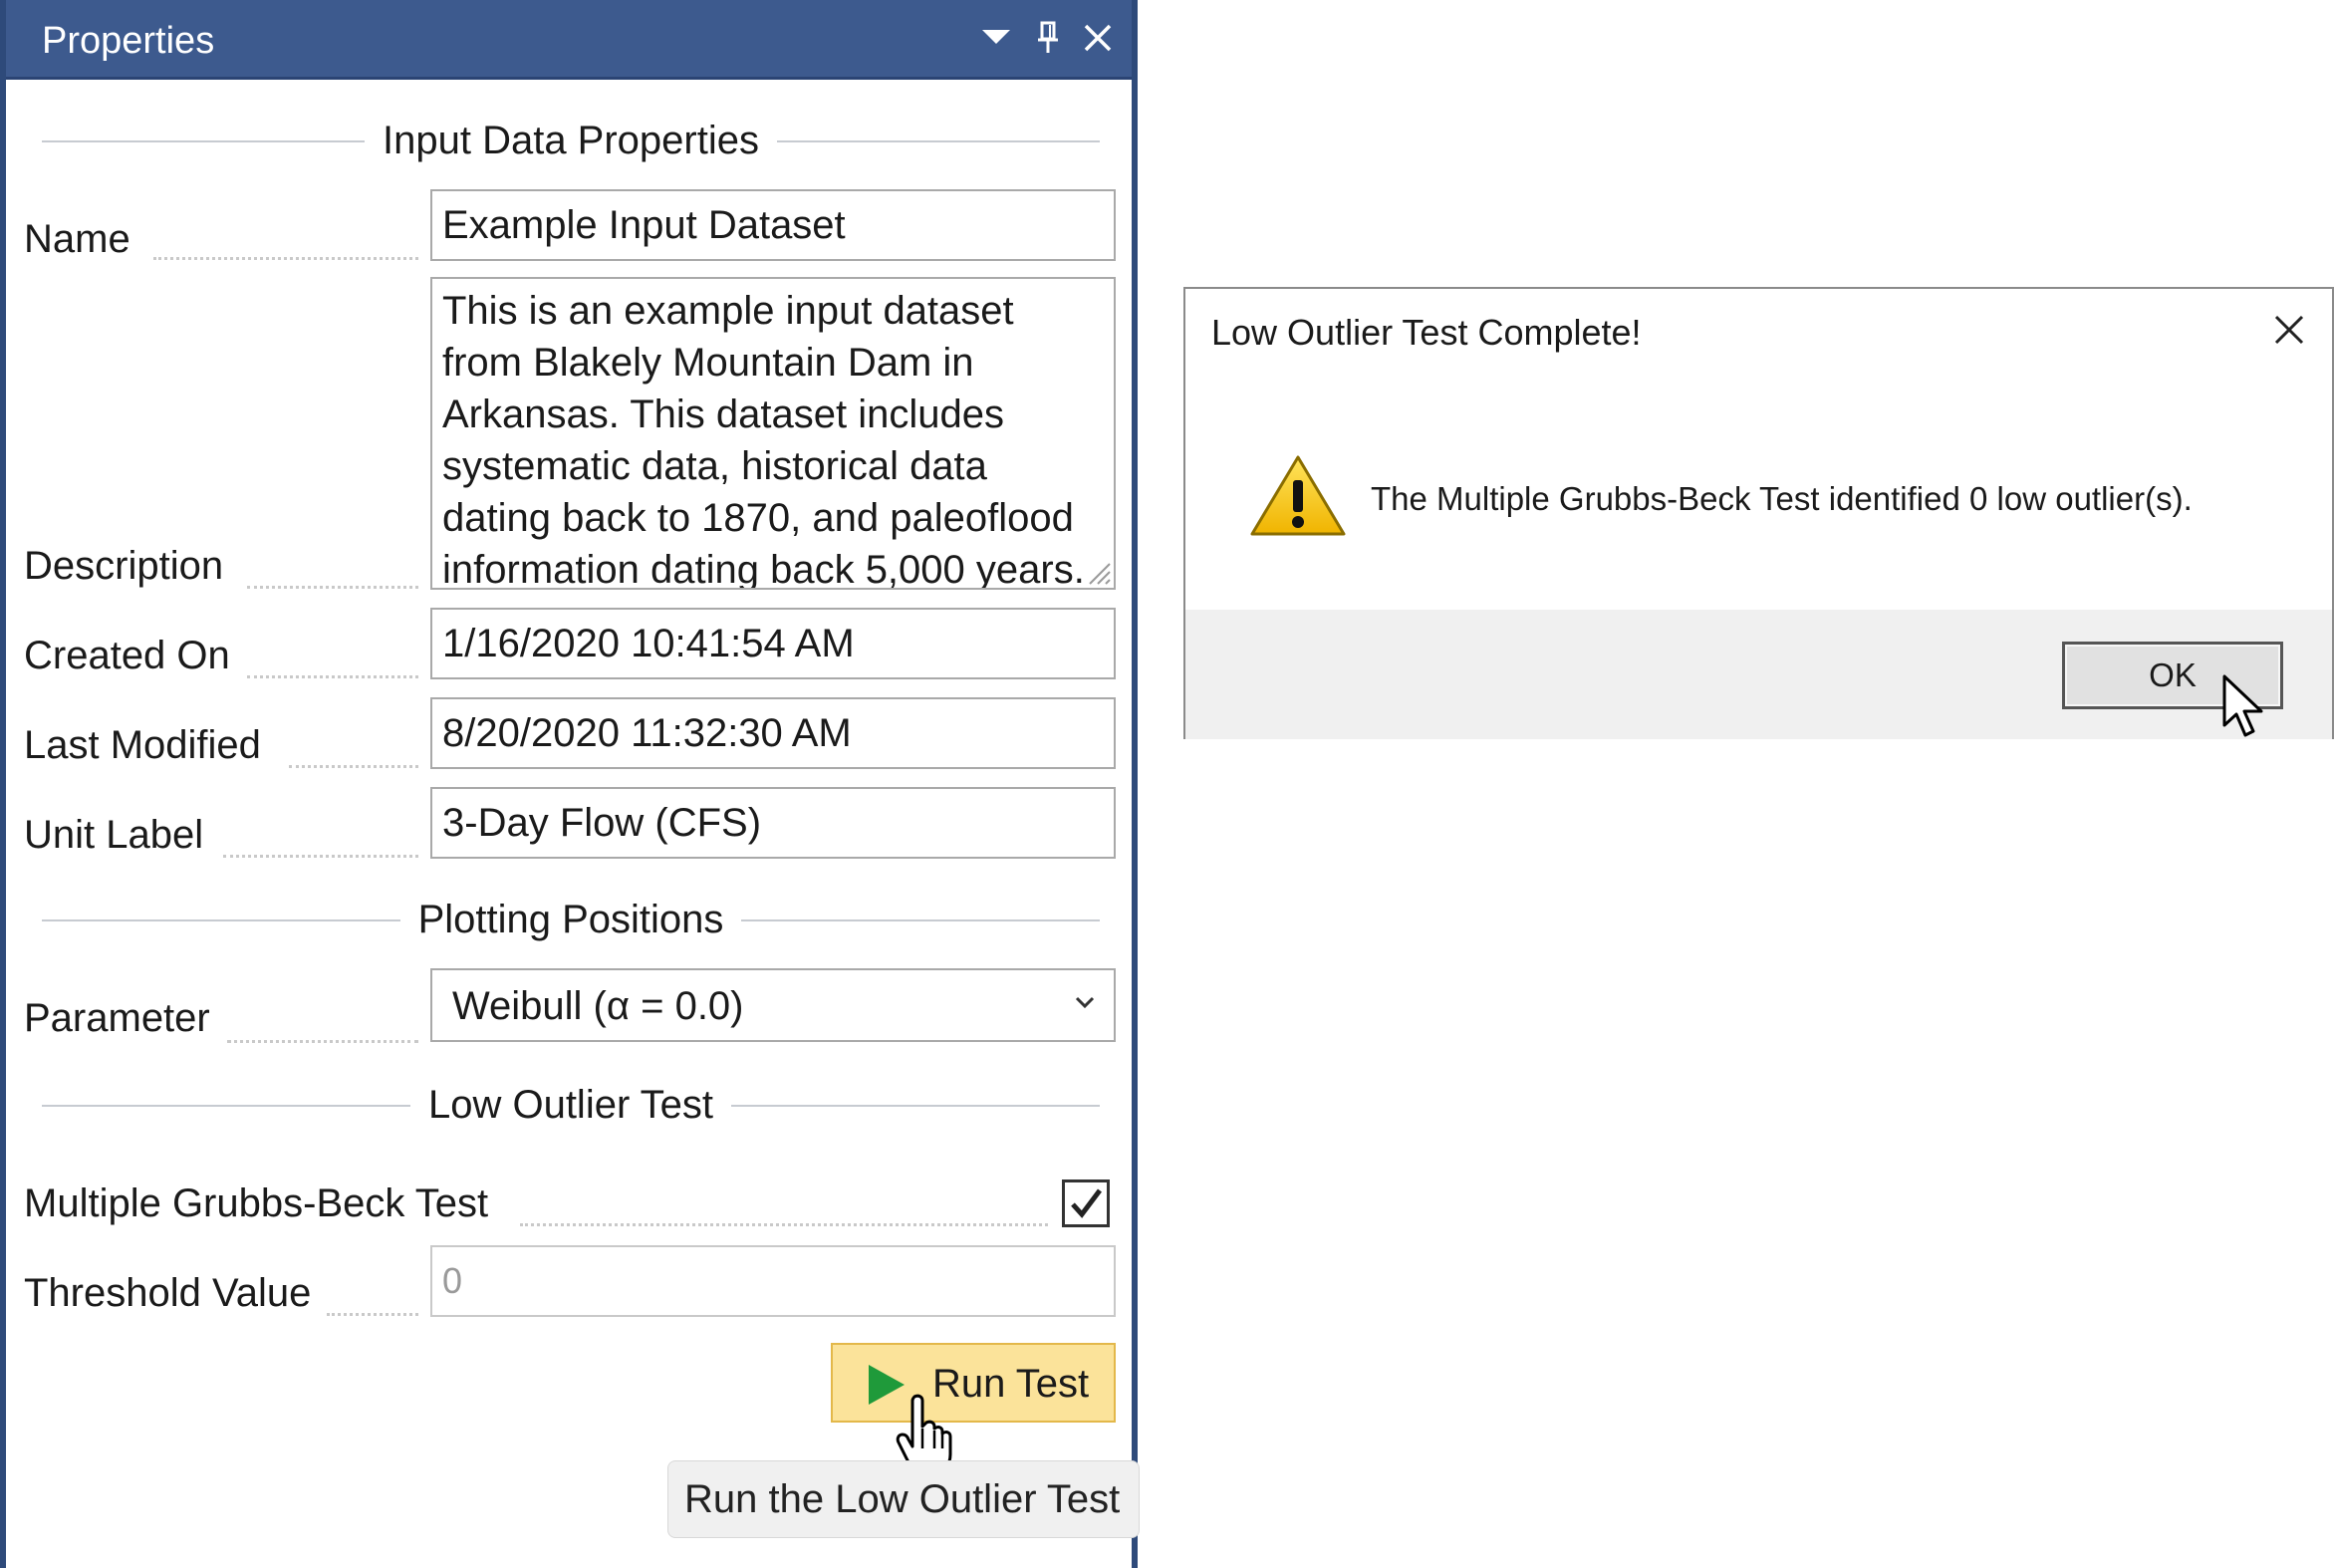 This screenshot has height=1568, width=2334. Describe the element at coordinates (773, 1005) in the screenshot. I see `parameter-select: Weibull (α = 0.0)` at that location.